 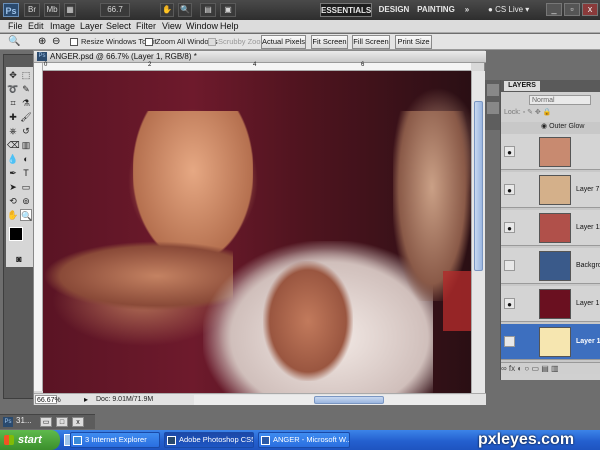 What do you see at coordinates (62, 422) in the screenshot?
I see `maximize-doc-icon: □` at bounding box center [62, 422].